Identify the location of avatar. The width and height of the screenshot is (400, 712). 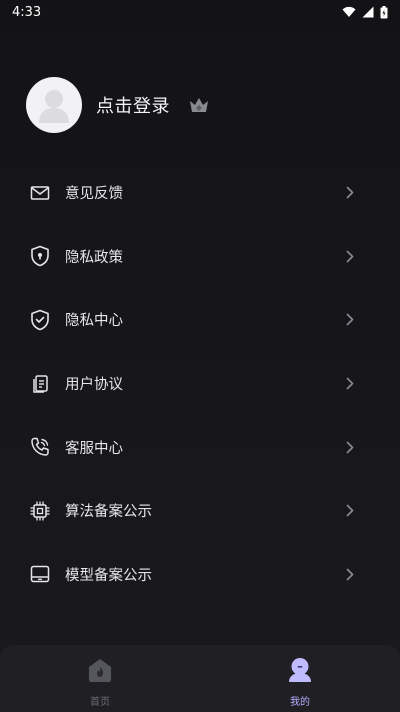
(54, 105).